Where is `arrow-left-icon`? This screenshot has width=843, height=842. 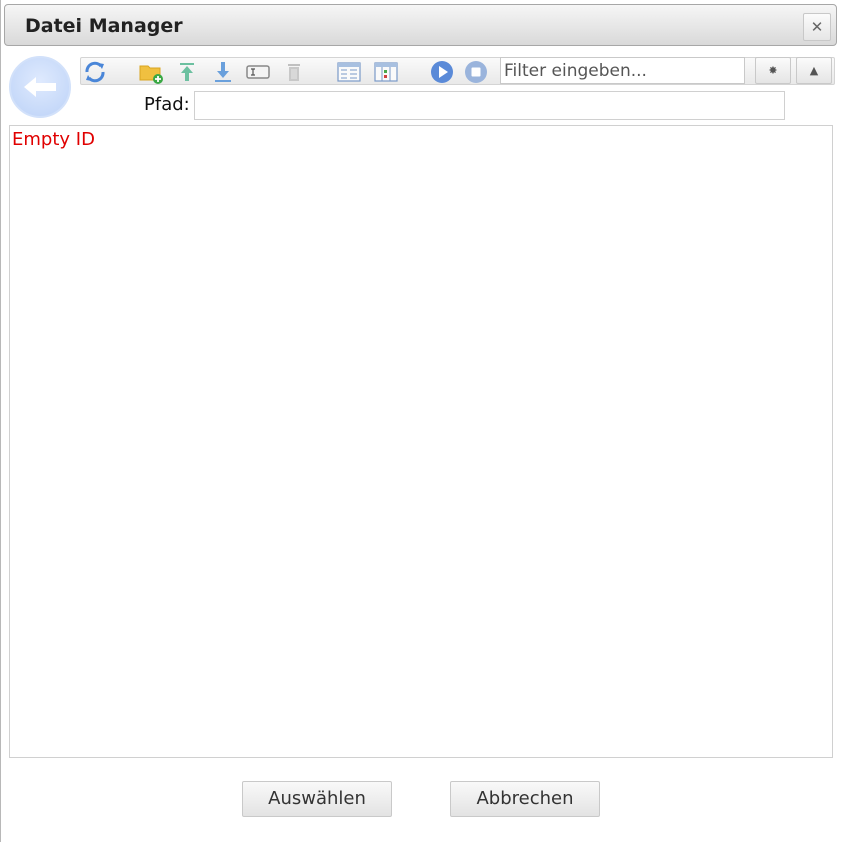
arrow-left-icon is located at coordinates (40, 87).